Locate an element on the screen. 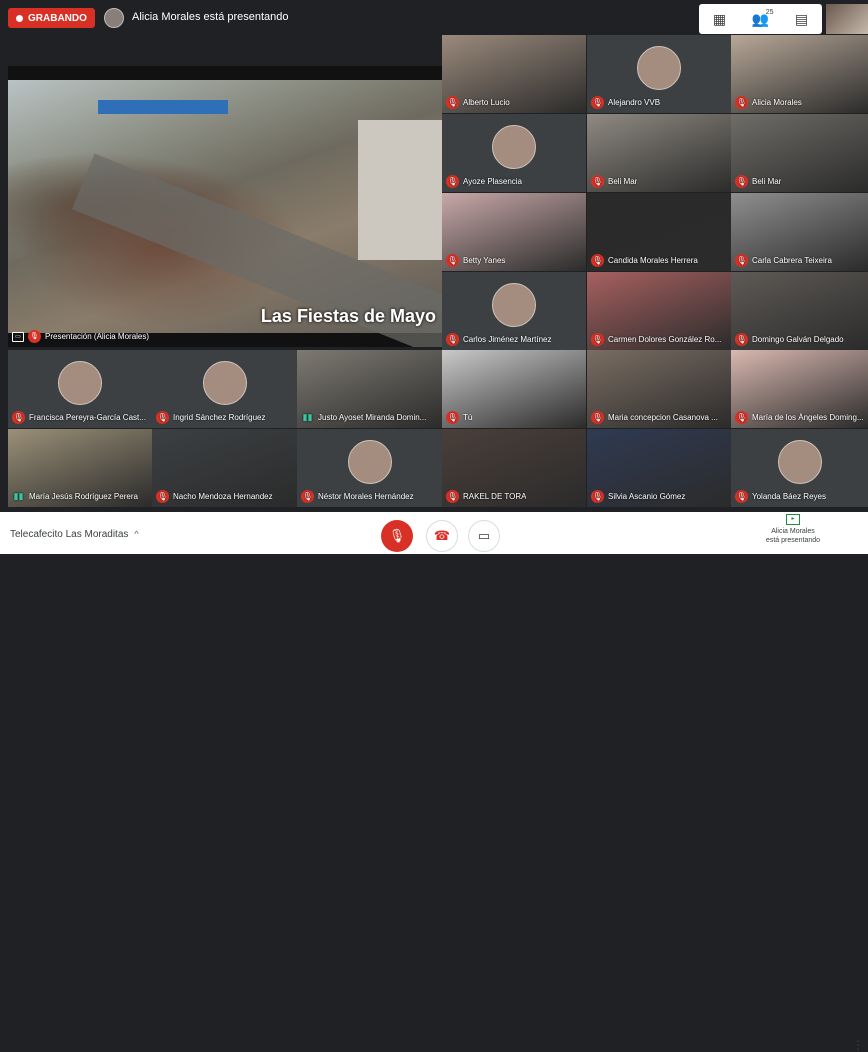 The image size is (868, 1052). participant-tile: ▮▮ María Jesús Rodríguez Perera is located at coordinates (80, 468).